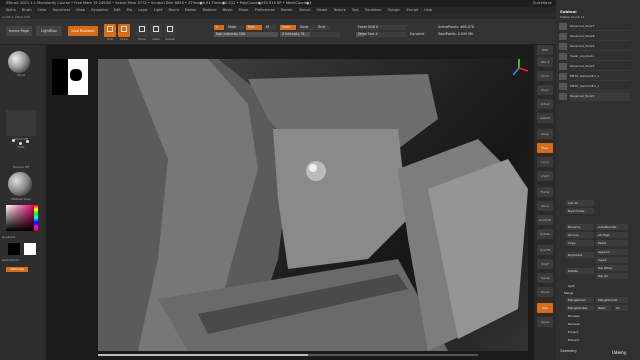 This screenshot has height=360, width=640. Describe the element at coordinates (355, 10) in the screenshot. I see `menu-tool: Tool` at that location.